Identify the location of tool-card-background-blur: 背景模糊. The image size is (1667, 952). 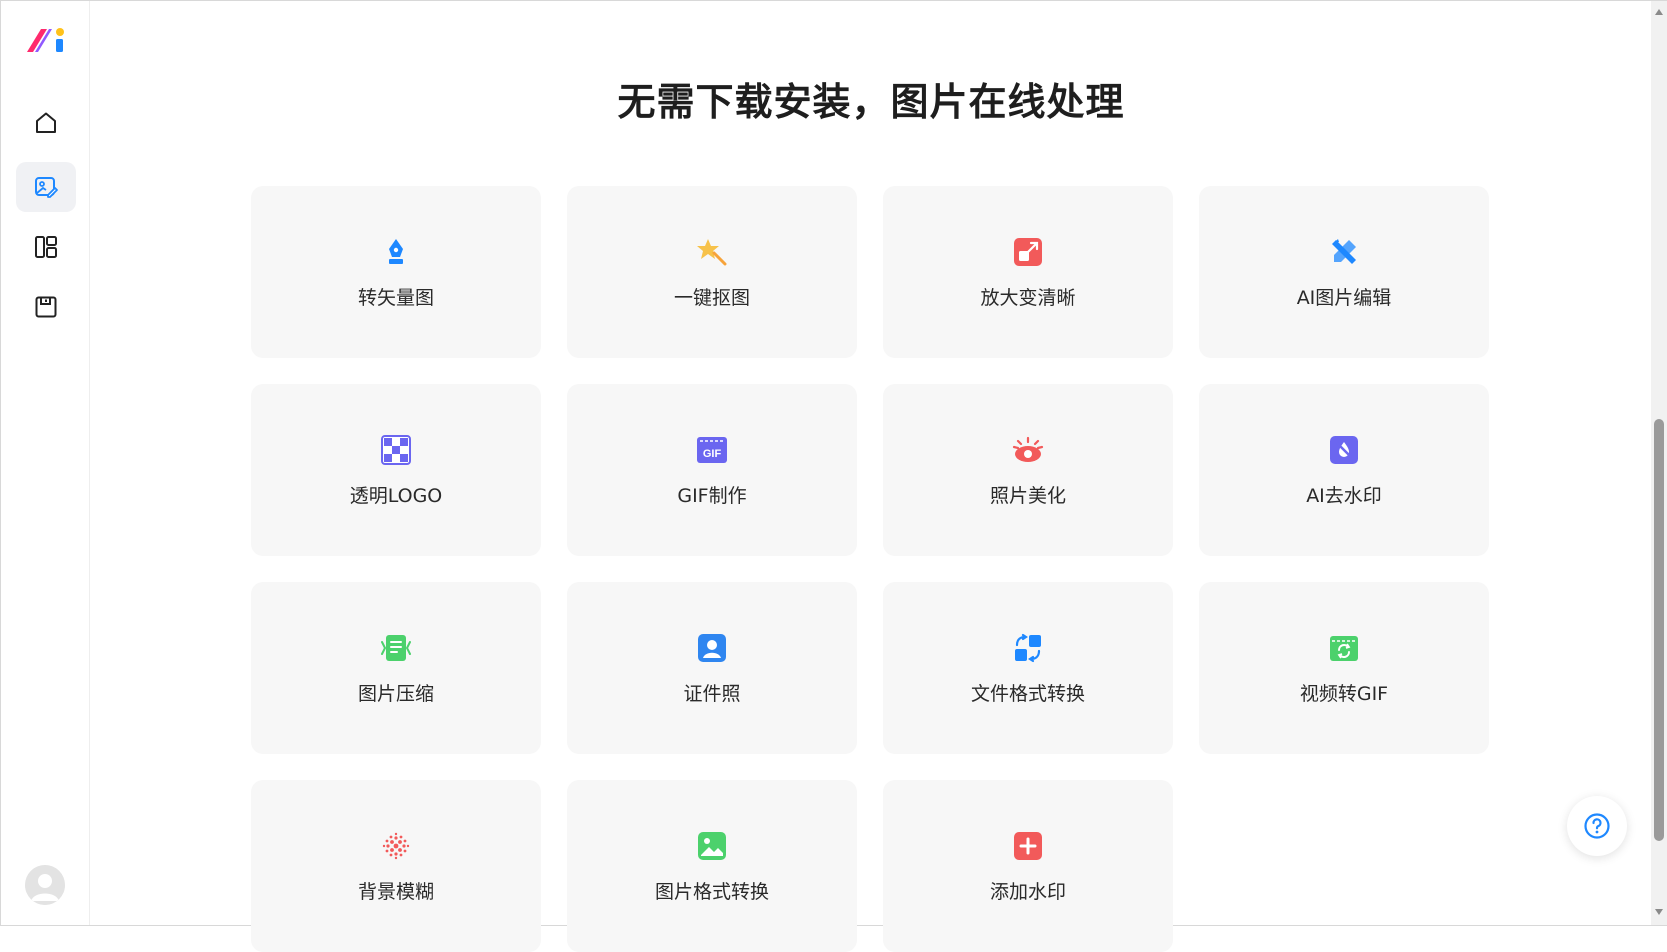
(396, 866).